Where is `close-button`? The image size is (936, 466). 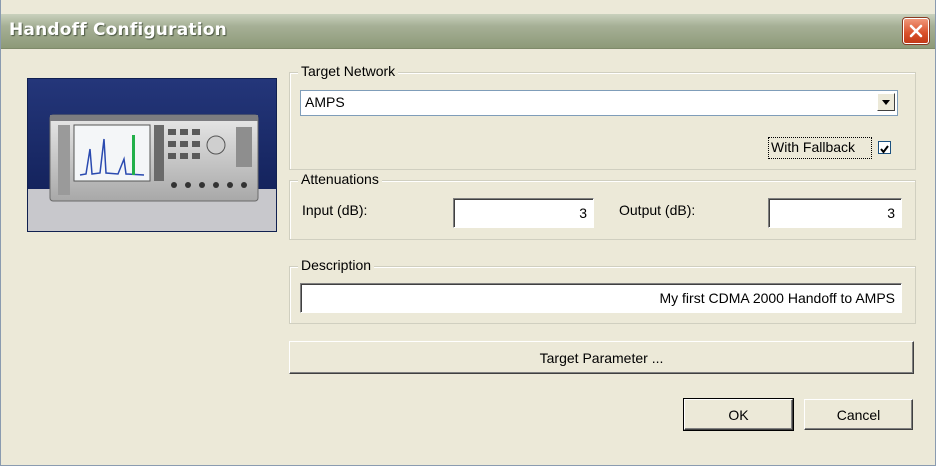
close-button is located at coordinates (916, 31).